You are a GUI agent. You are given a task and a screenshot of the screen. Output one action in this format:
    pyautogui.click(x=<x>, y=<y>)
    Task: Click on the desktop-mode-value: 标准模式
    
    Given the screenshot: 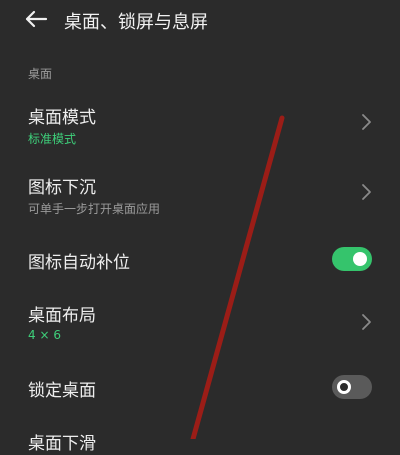 What is the action you would take?
    pyautogui.click(x=52, y=139)
    